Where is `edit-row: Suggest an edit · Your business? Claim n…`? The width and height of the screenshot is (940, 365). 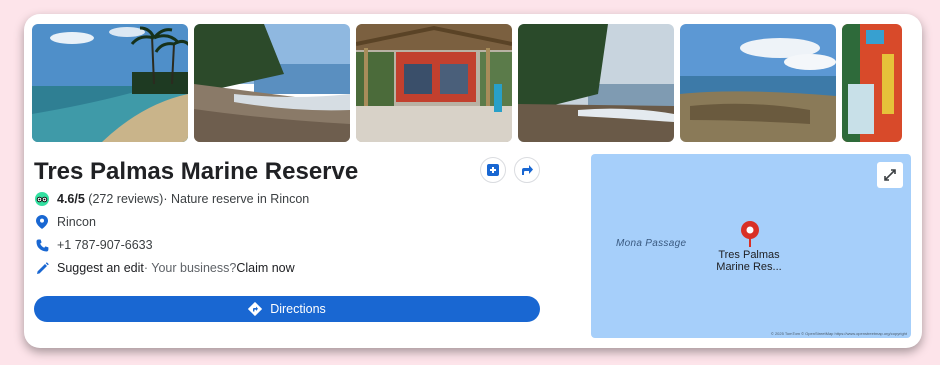 edit-row: Suggest an edit · Your business? Claim n… is located at coordinates (164, 268).